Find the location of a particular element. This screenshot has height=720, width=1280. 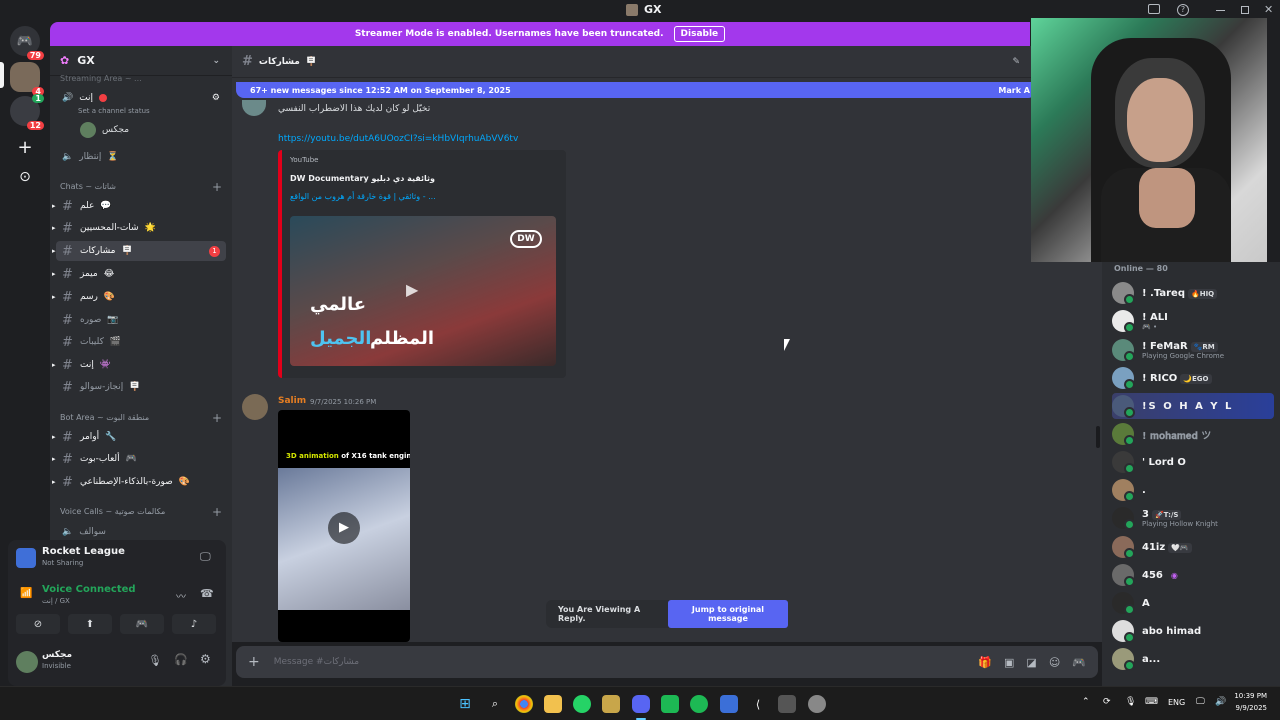

message-author: Salim is located at coordinates (292, 401).